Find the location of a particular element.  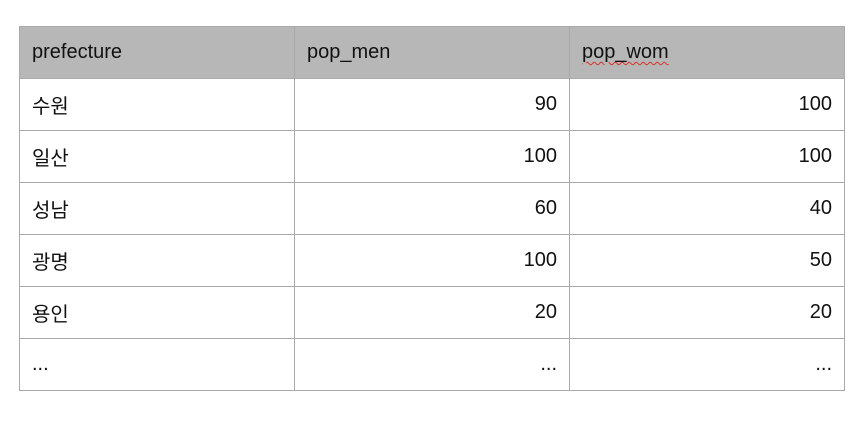

cell-prefecture: 일산 is located at coordinates (157, 156).